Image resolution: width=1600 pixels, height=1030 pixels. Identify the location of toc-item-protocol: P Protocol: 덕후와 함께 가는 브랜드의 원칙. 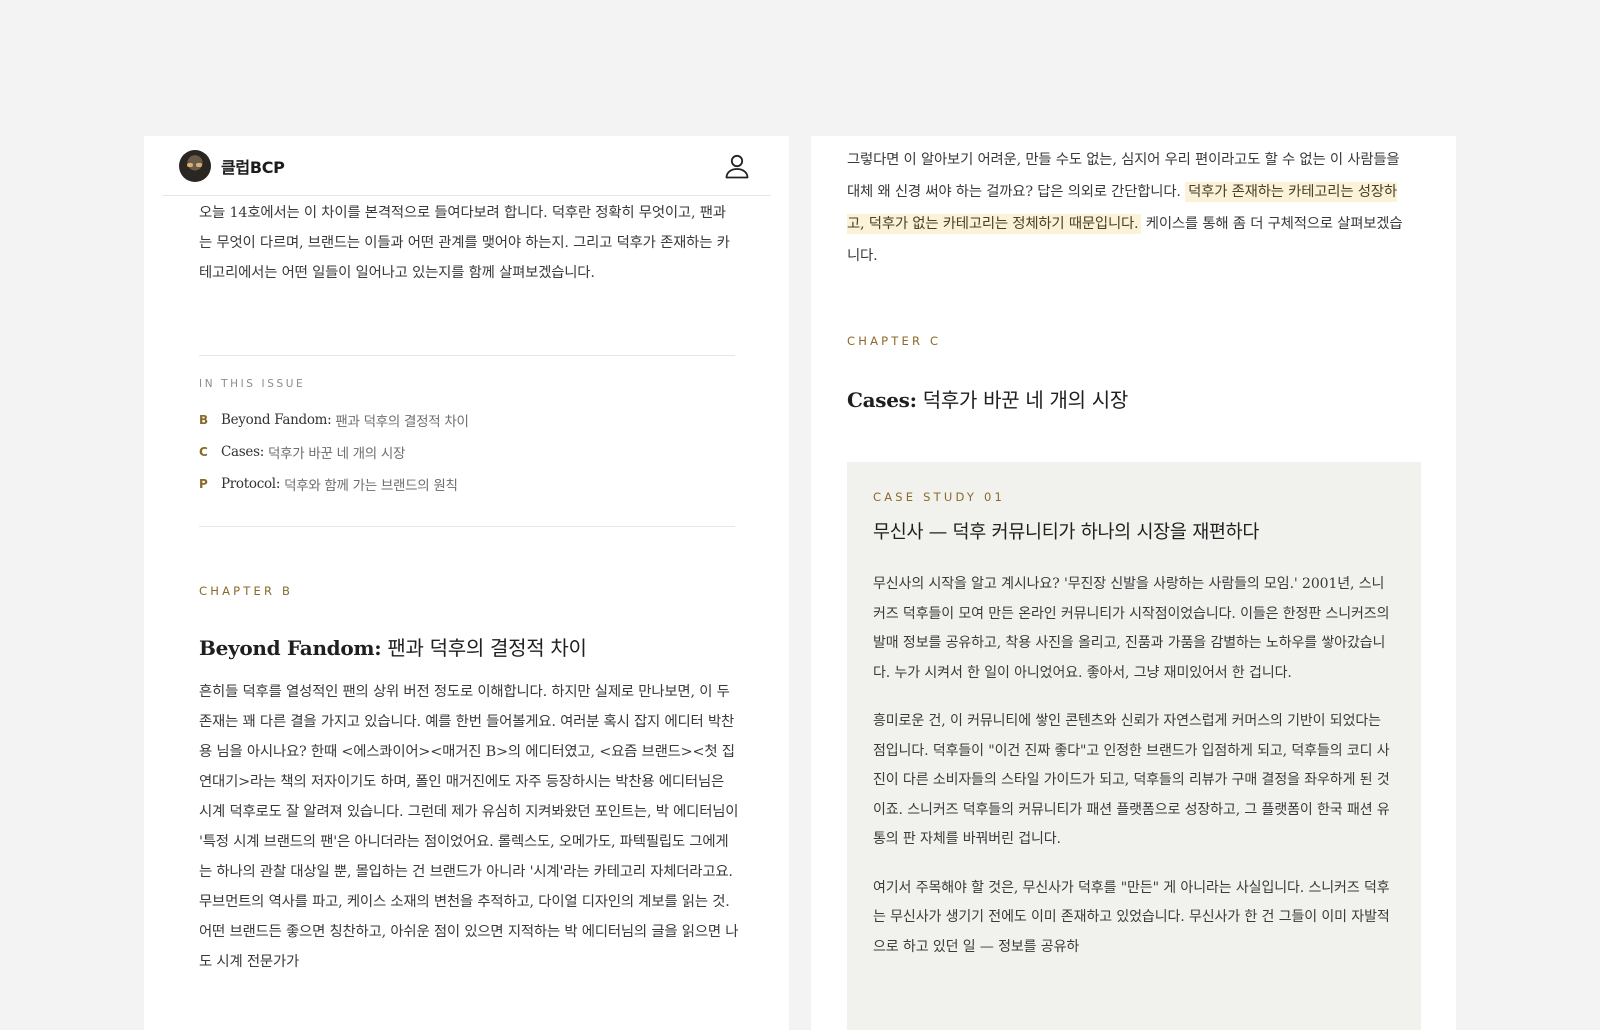
(459, 484).